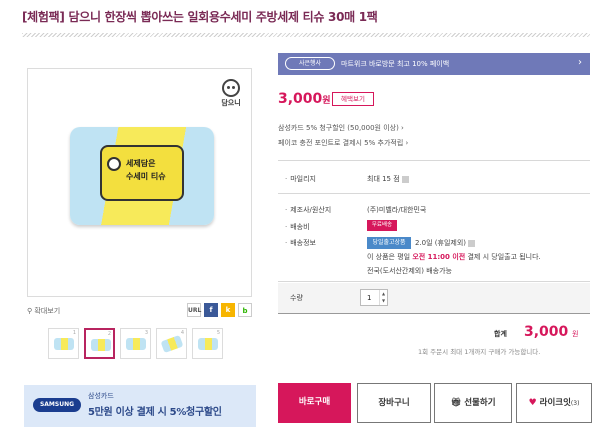 This screenshot has width=600, height=447. Describe the element at coordinates (139, 311) in the screenshot. I see `gallery-toolbar: ⚲ 확대보기 URL f k b` at that location.